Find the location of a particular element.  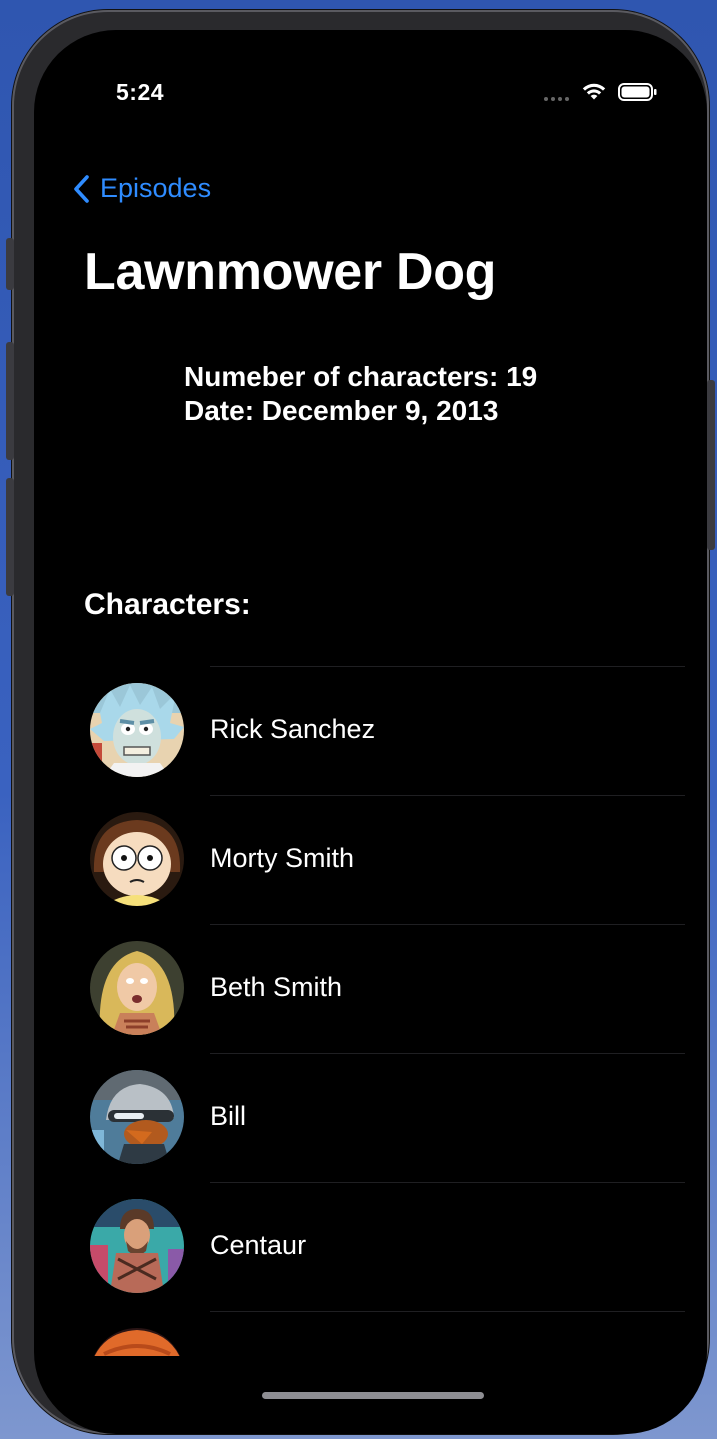

wifi-icon is located at coordinates (594, 91).